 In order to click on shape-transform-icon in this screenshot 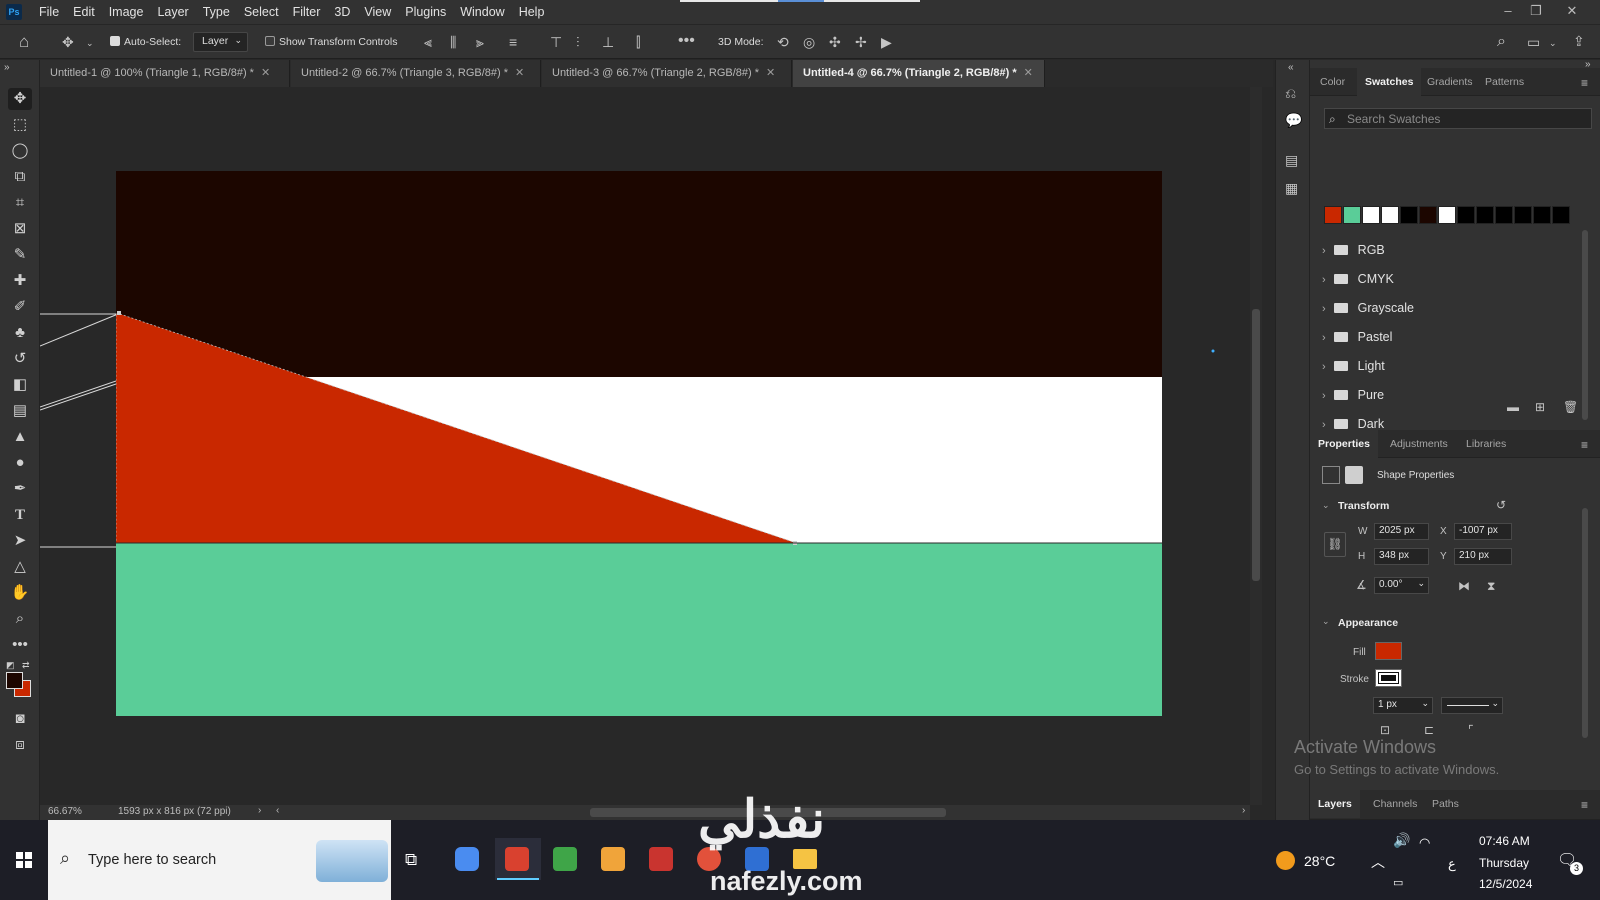, I will do `click(1331, 475)`.